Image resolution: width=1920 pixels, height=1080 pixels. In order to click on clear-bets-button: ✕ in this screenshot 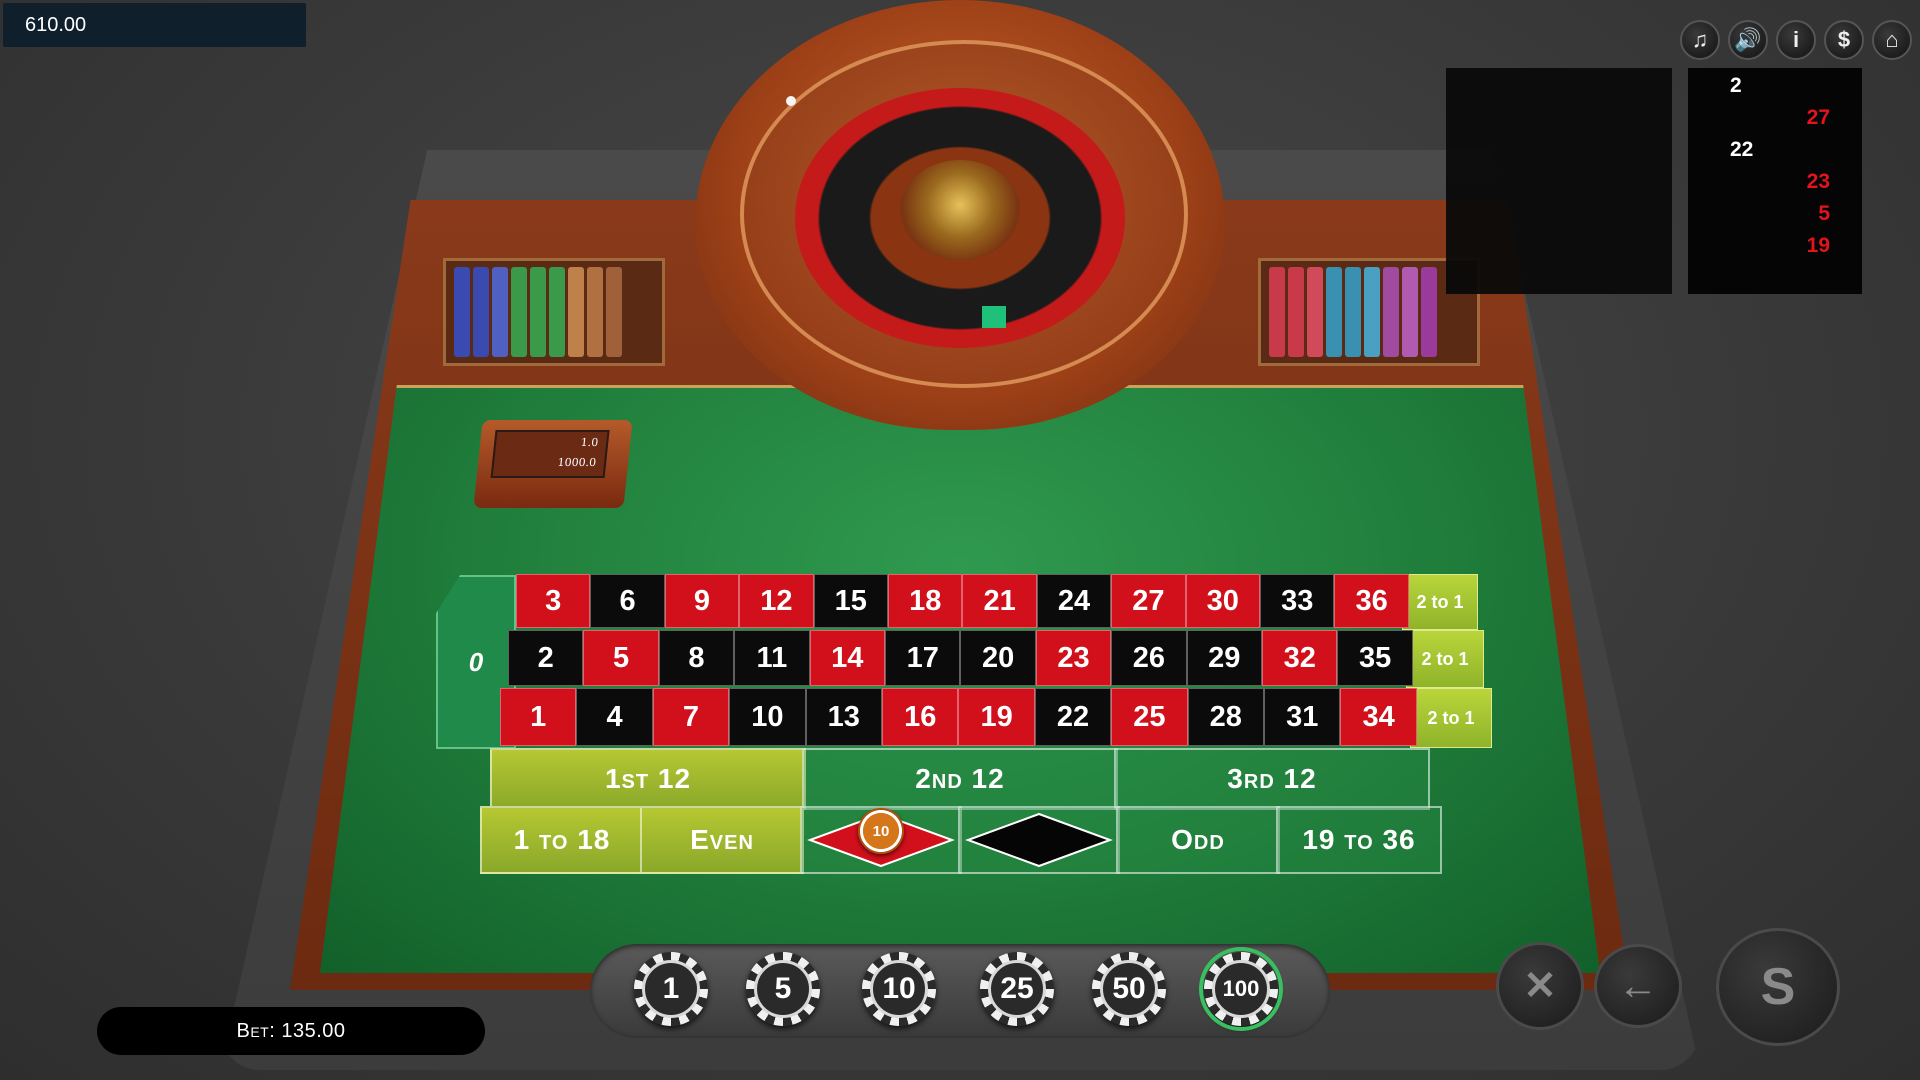, I will do `click(1540, 986)`.